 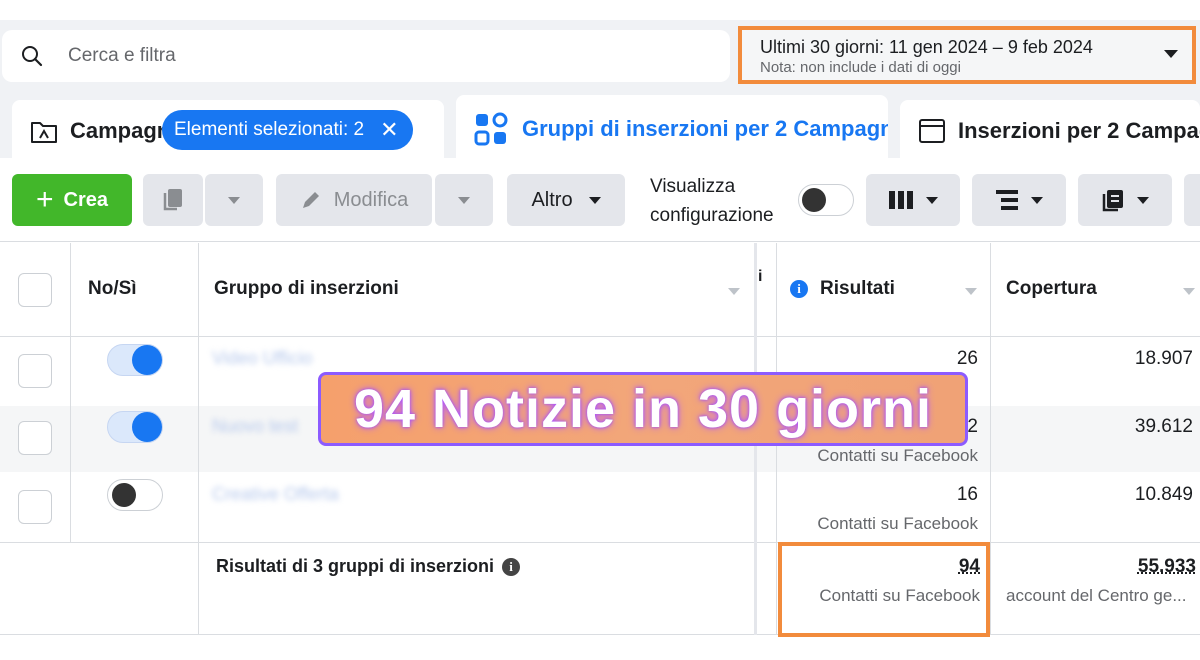 I want to click on totals-divider, so click(x=600, y=542).